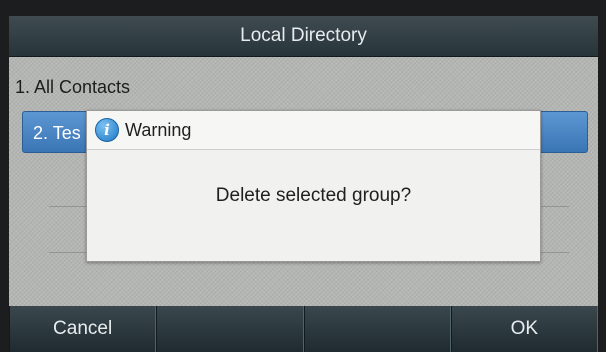  Describe the element at coordinates (158, 129) in the screenshot. I see `dialog-title: Warning` at that location.